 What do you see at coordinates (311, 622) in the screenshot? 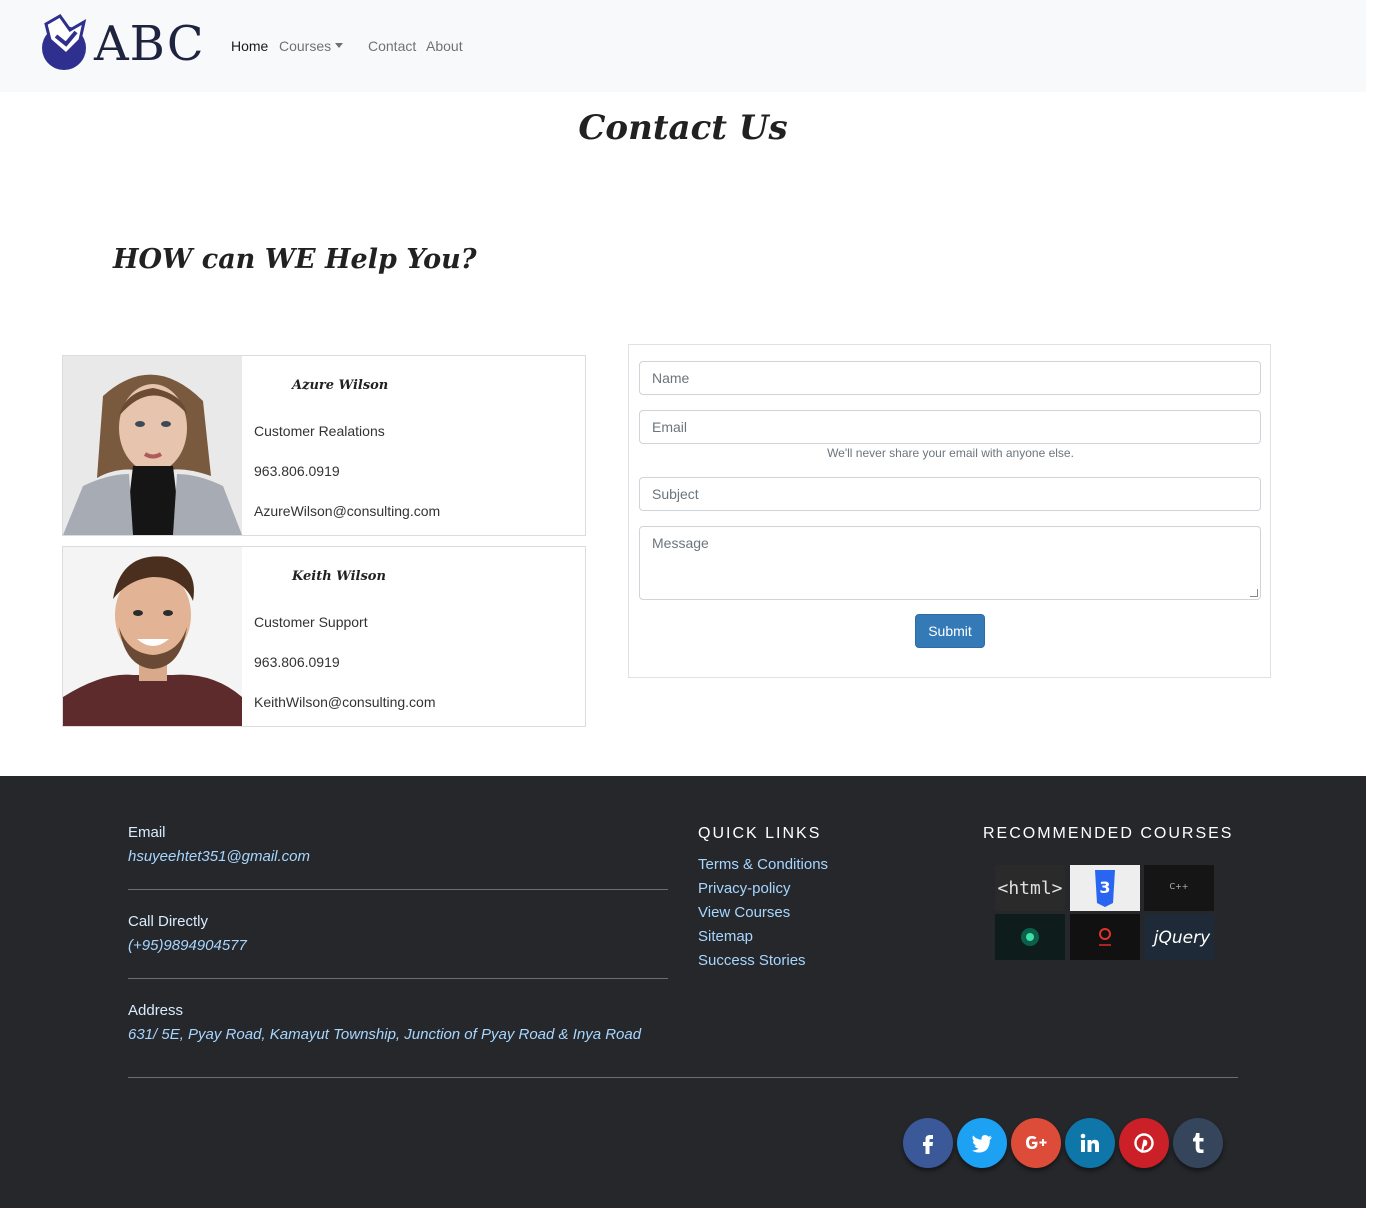
I see `contact-role: Customer Support` at bounding box center [311, 622].